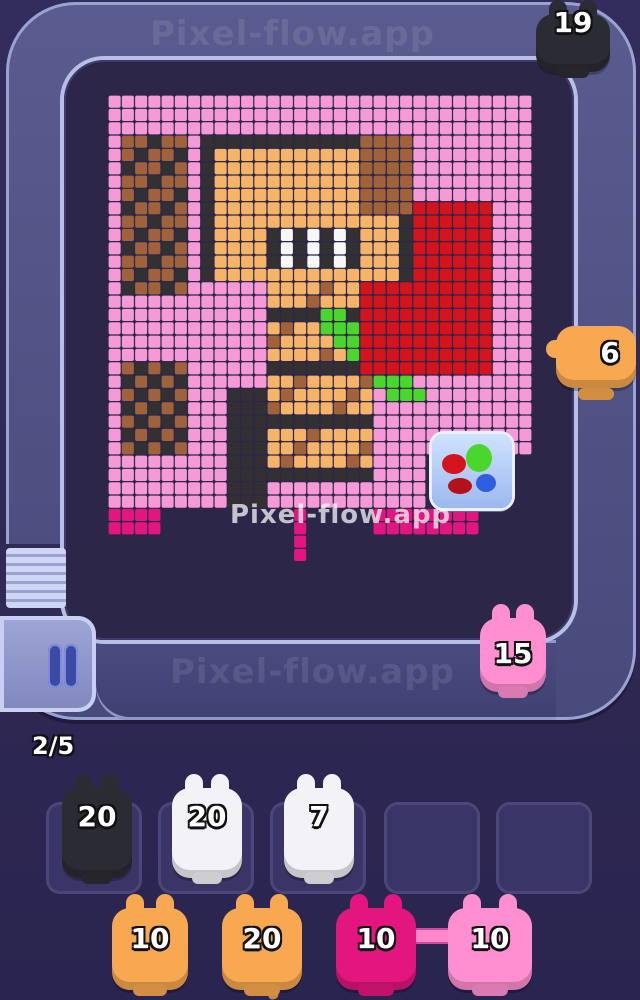 This screenshot has height=1000, width=640. What do you see at coordinates (48, 664) in the screenshot?
I see `launcher` at bounding box center [48, 664].